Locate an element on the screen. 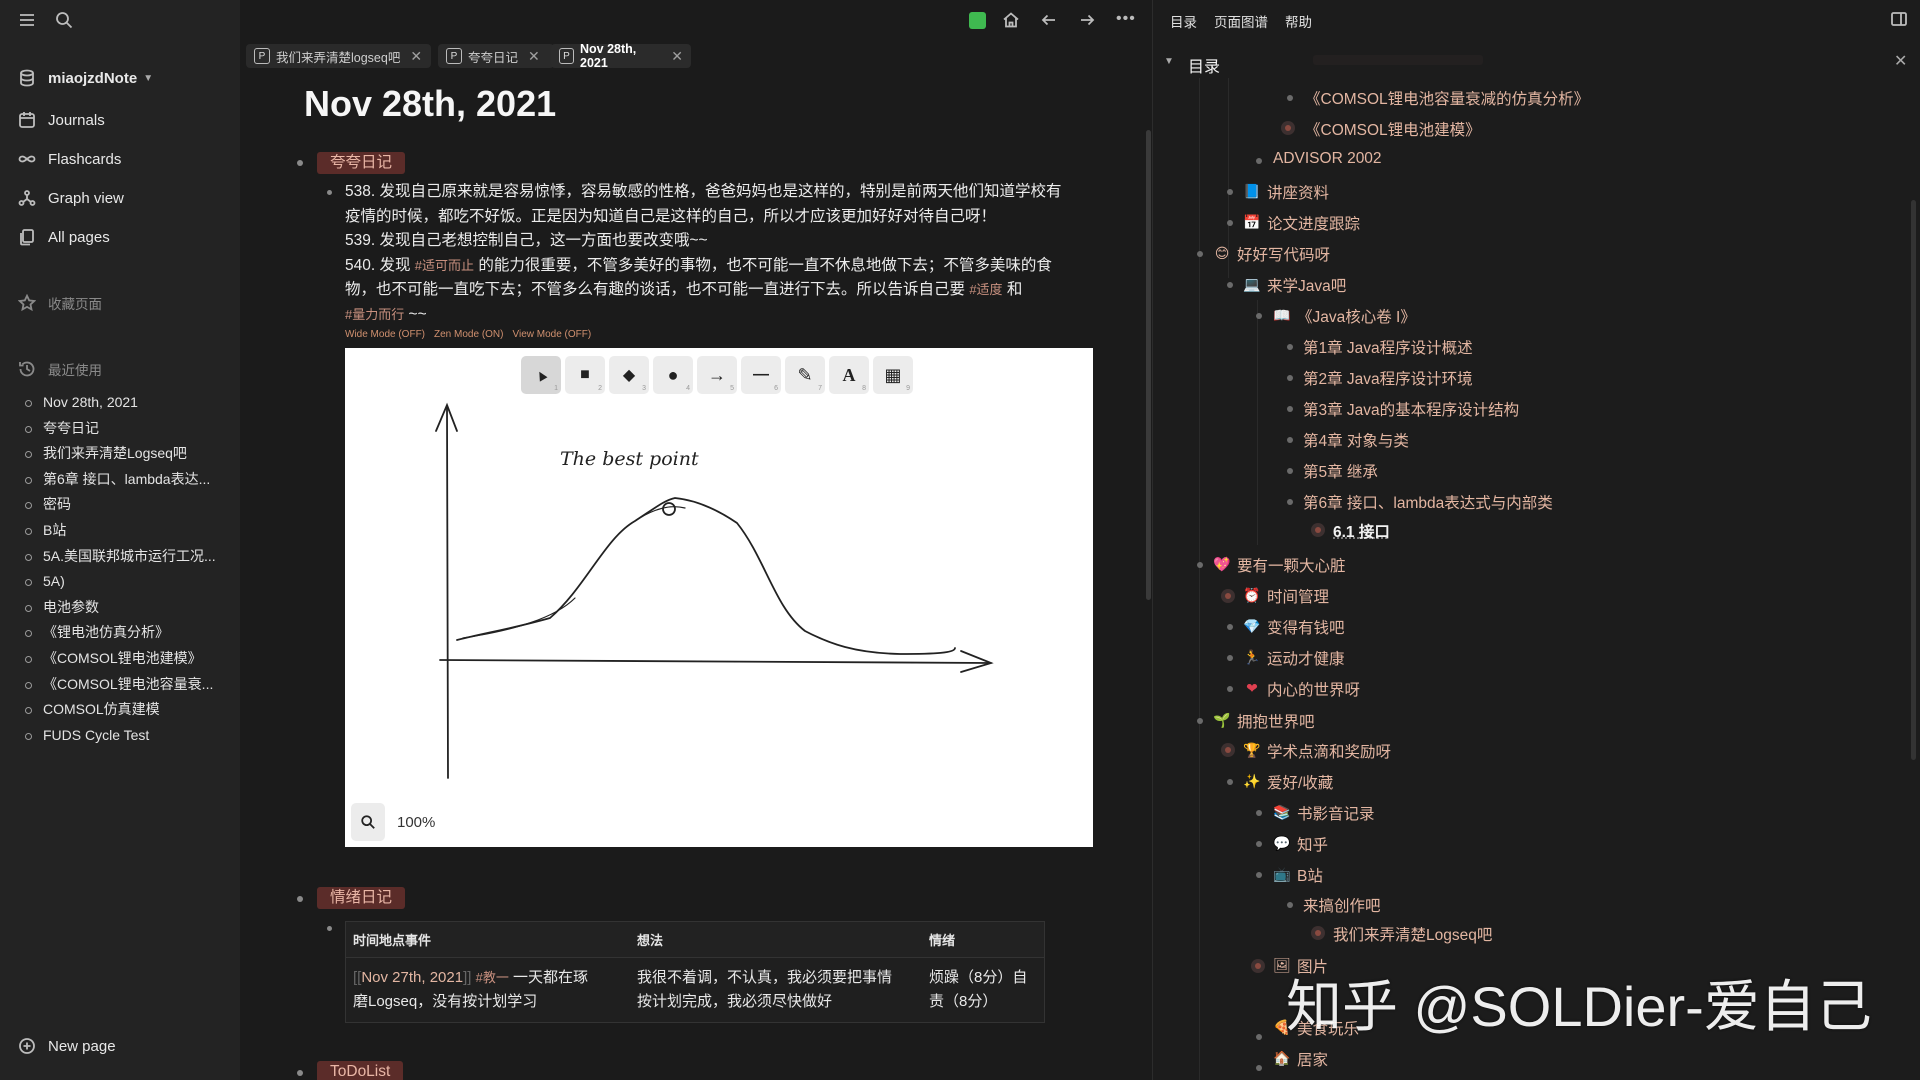 The width and height of the screenshot is (1920, 1080). main-scrollbar is located at coordinates (1148, 540).